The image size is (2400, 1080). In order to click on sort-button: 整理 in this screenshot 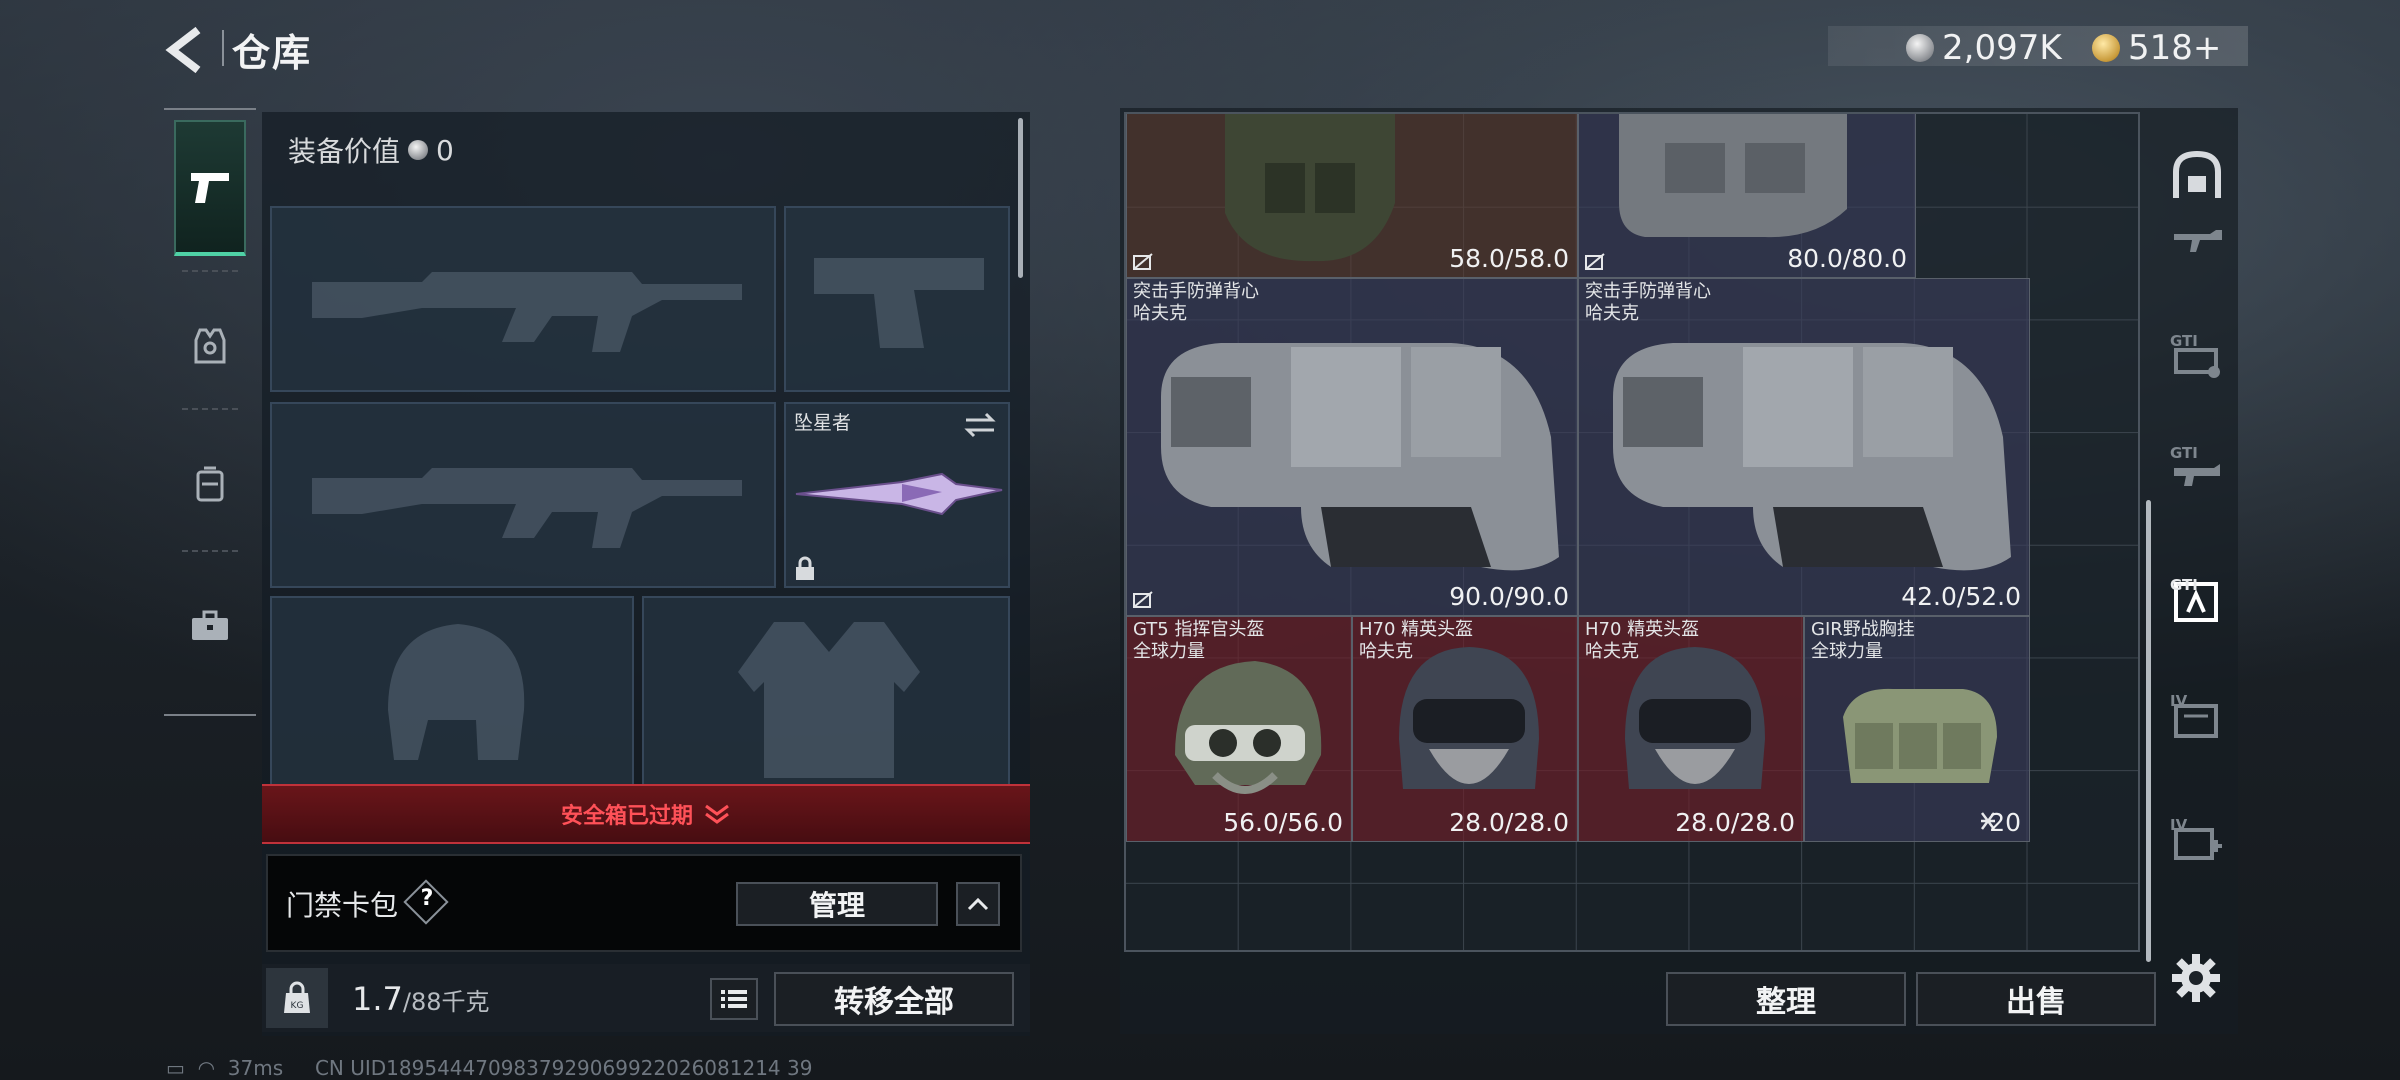, I will do `click(1786, 999)`.